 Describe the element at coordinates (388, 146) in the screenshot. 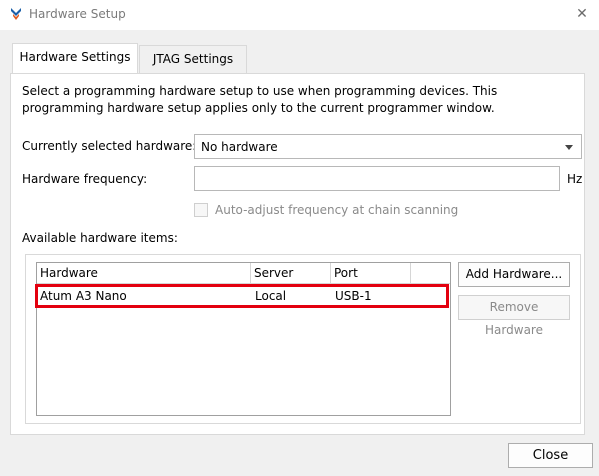

I see `current-hardware-select: No hardware` at that location.